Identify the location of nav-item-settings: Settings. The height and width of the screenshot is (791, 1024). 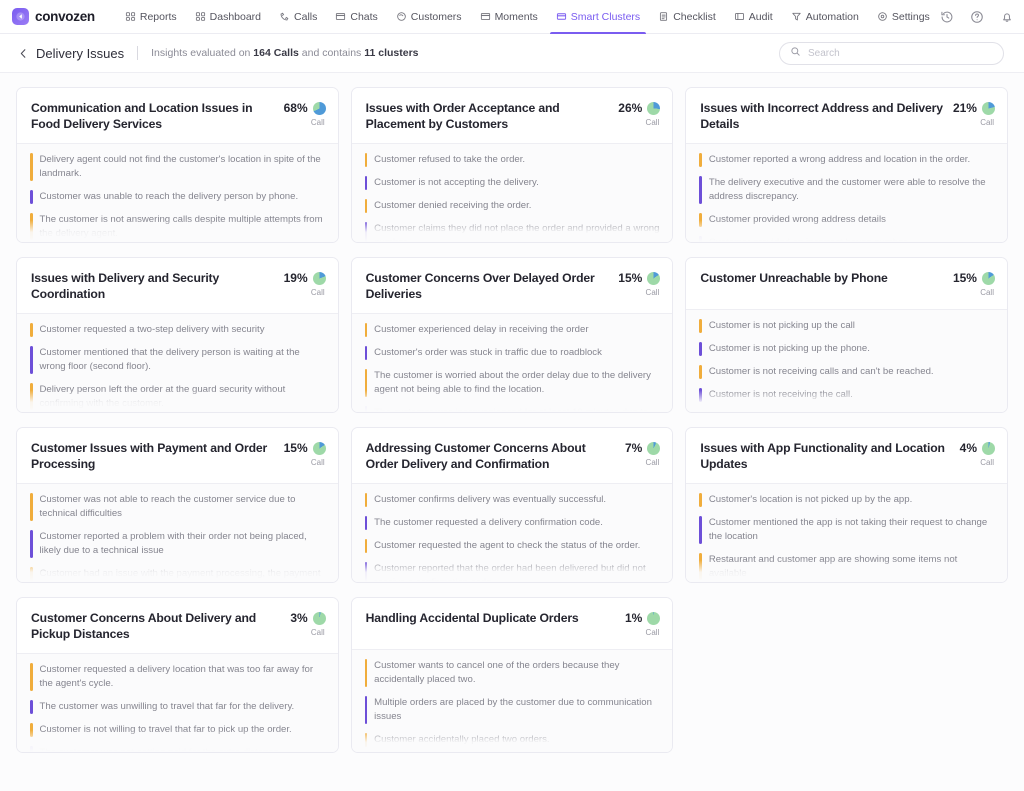
(903, 17).